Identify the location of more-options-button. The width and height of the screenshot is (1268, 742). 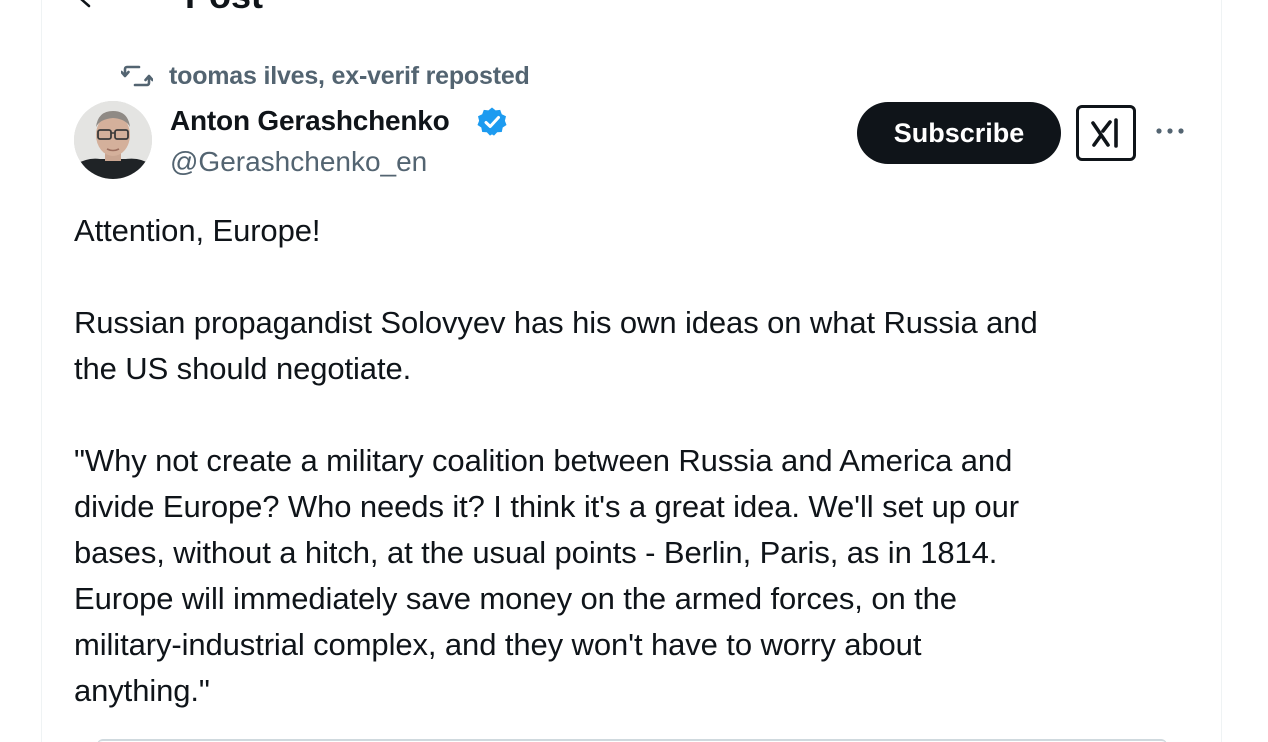
(1170, 131).